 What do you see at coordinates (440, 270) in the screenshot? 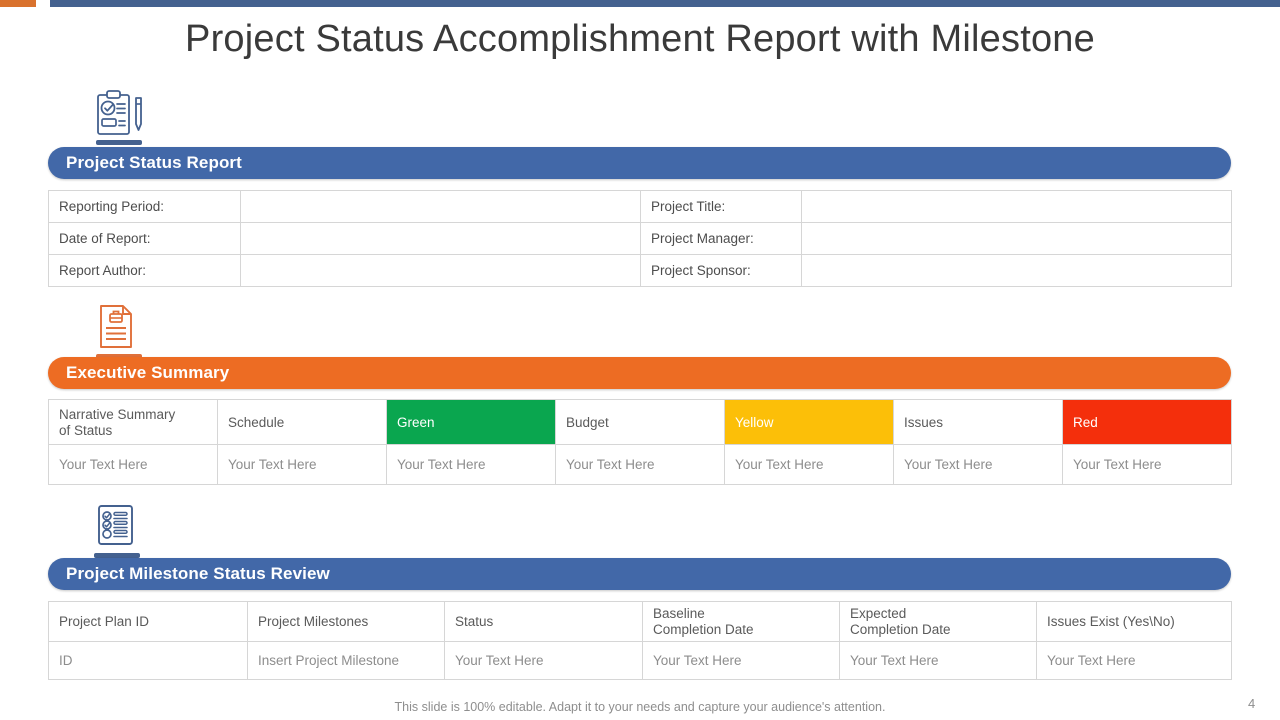
I see `cell-report-author-value` at bounding box center [440, 270].